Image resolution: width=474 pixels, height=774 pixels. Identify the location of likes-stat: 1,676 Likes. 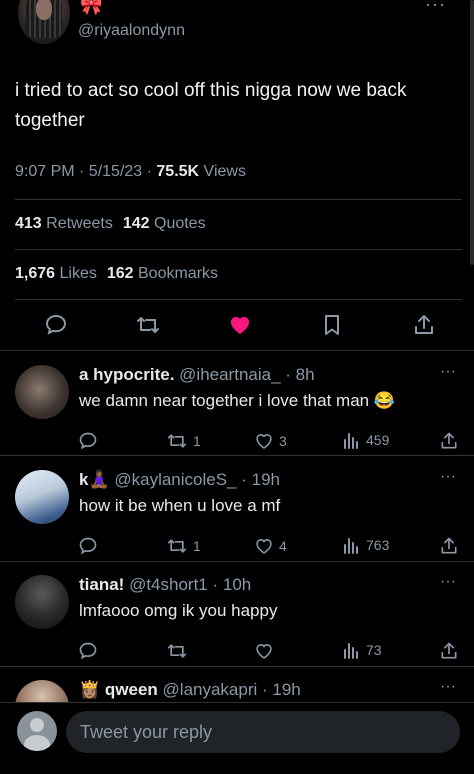
(56, 273).